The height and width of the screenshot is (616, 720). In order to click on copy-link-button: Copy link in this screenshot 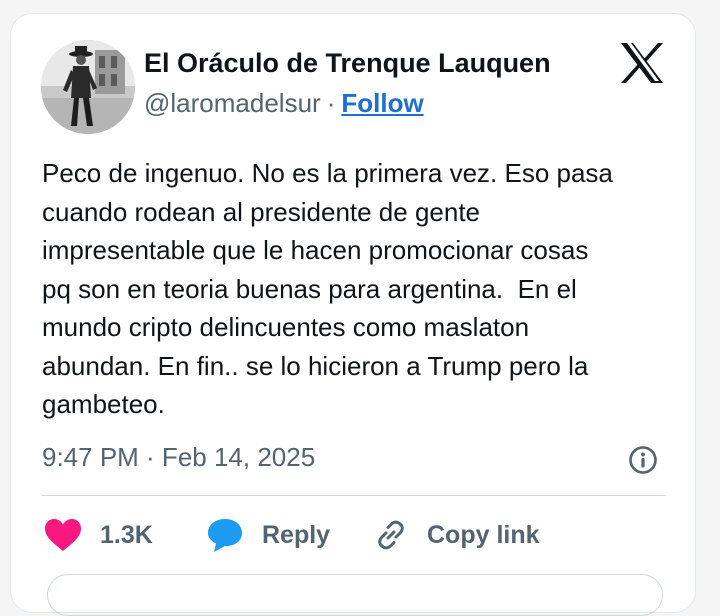, I will do `click(456, 535)`.